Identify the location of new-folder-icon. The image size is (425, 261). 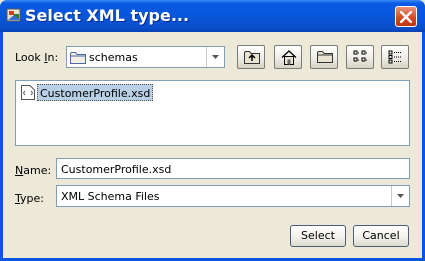
(325, 57).